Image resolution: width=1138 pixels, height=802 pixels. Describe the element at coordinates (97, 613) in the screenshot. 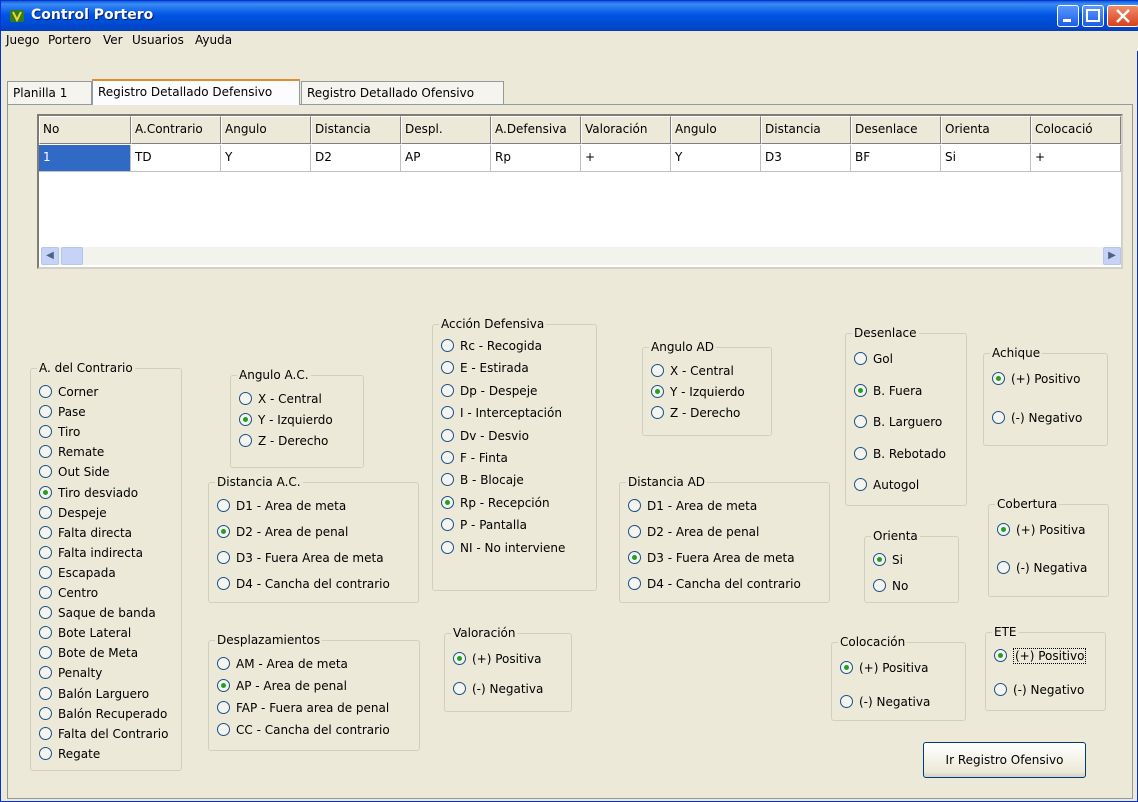

I see `radio-option: Saque de banda` at that location.